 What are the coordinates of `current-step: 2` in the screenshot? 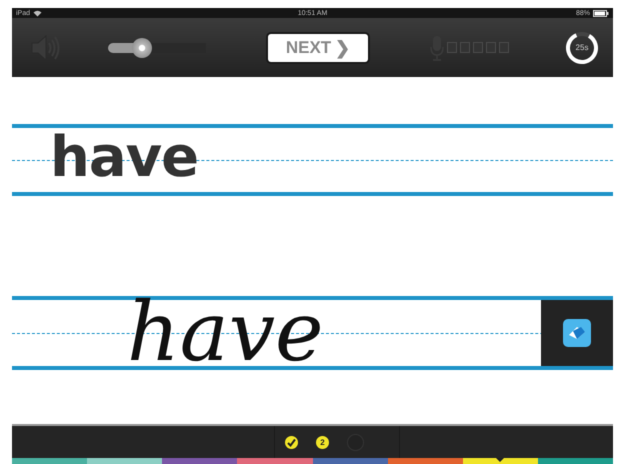 It's located at (322, 442).